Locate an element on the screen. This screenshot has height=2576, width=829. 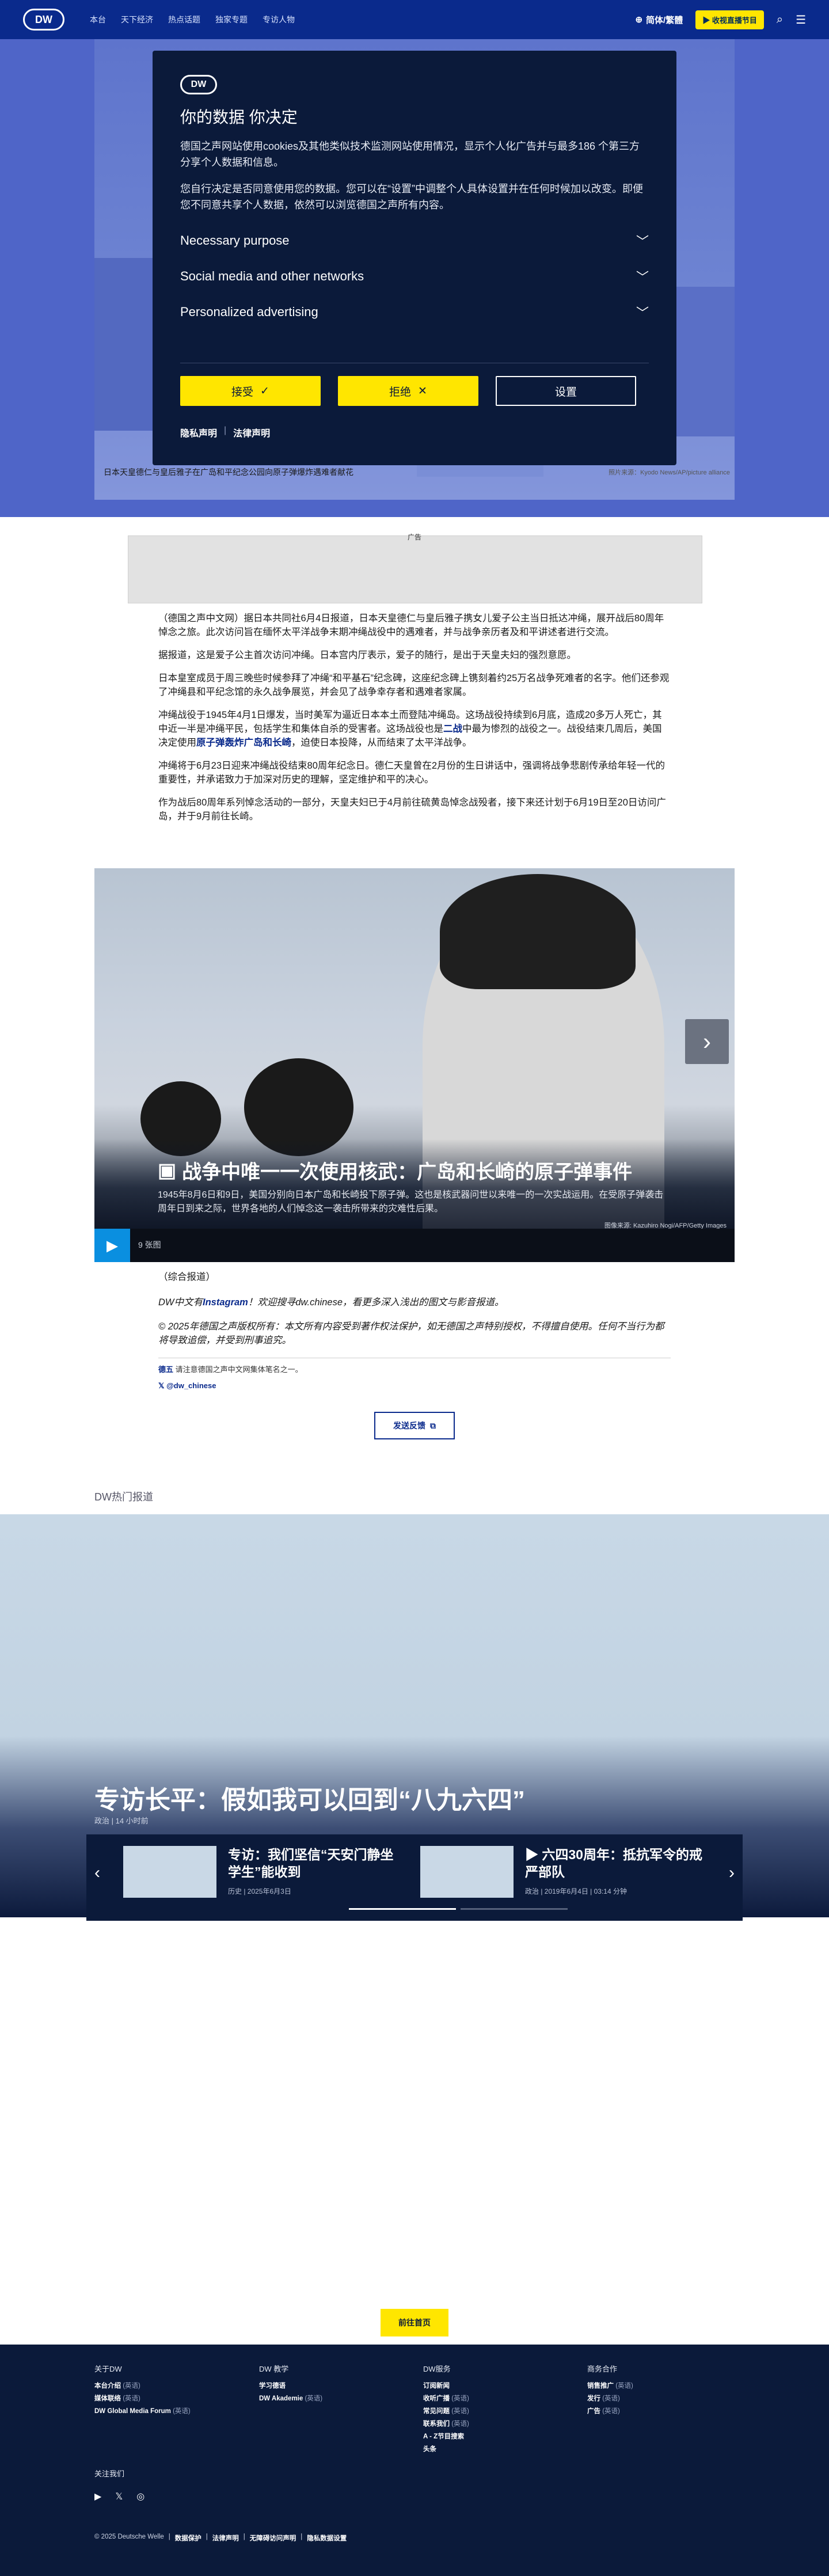
footer-link-text: 收听广播 is located at coordinates (436, 2398).